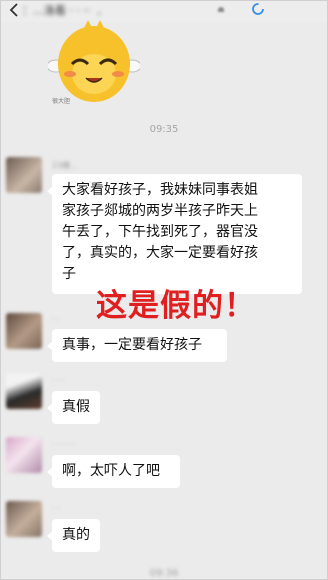 This screenshot has height=580, width=328. Describe the element at coordinates (221, 9) in the screenshot. I see `mute-icon` at that location.